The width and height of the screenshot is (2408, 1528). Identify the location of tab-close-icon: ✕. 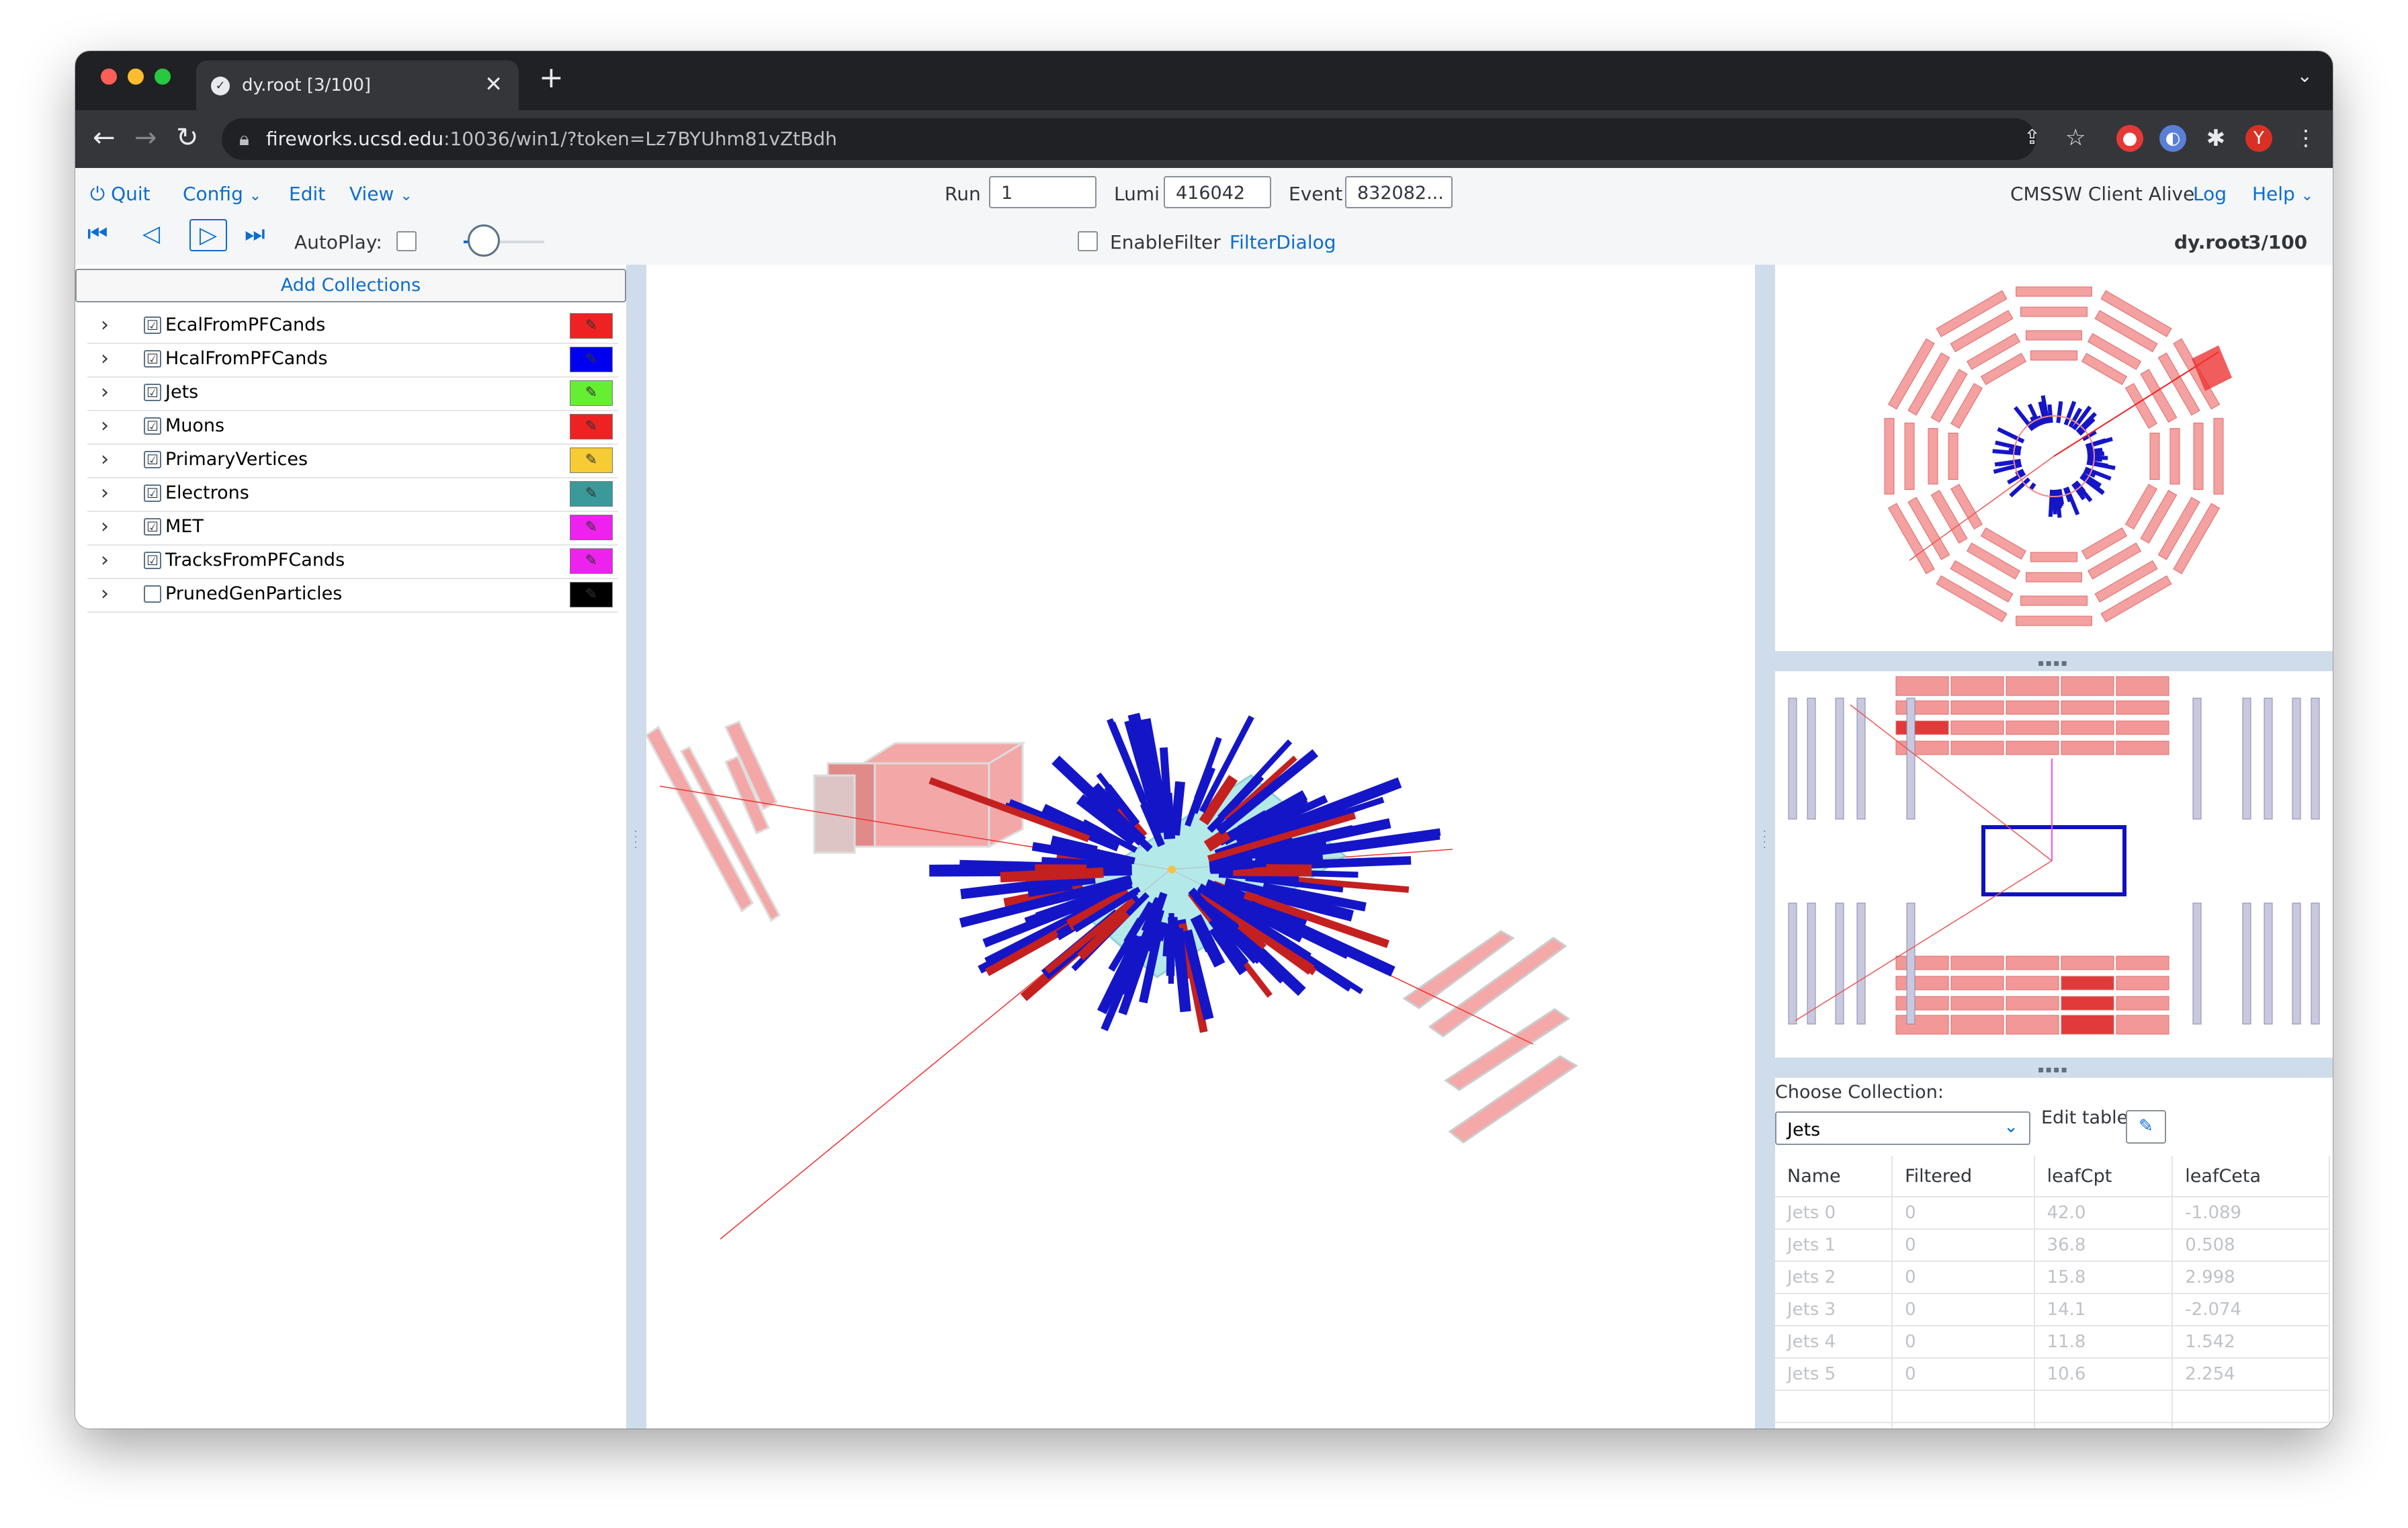
(493, 84).